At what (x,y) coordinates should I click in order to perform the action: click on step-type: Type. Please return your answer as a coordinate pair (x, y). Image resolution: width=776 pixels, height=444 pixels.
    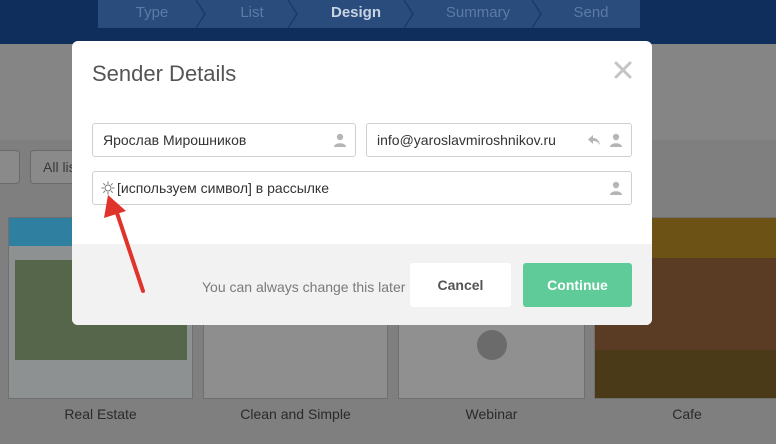
    Looking at the image, I should click on (152, 14).